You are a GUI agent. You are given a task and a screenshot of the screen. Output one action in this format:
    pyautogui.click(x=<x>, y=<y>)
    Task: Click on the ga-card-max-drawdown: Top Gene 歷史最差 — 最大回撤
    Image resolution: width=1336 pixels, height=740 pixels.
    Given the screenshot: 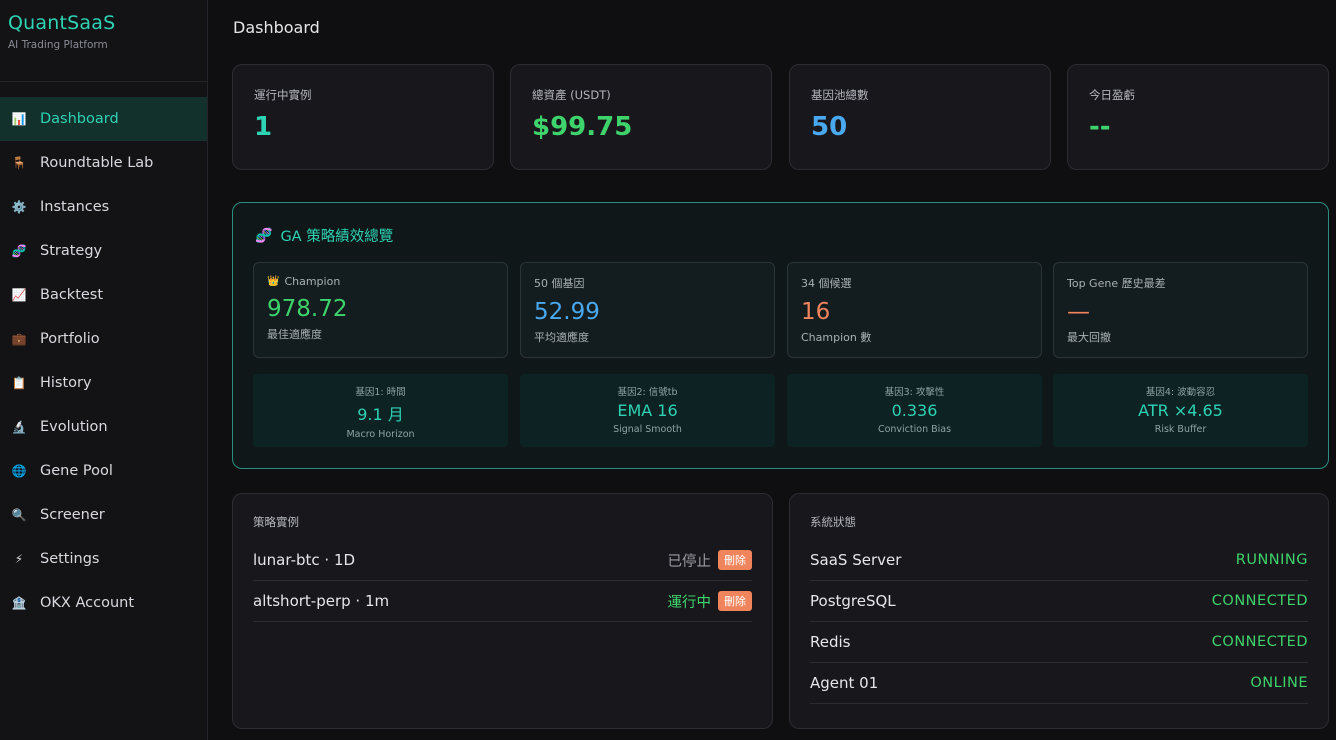 What is the action you would take?
    pyautogui.click(x=1180, y=310)
    